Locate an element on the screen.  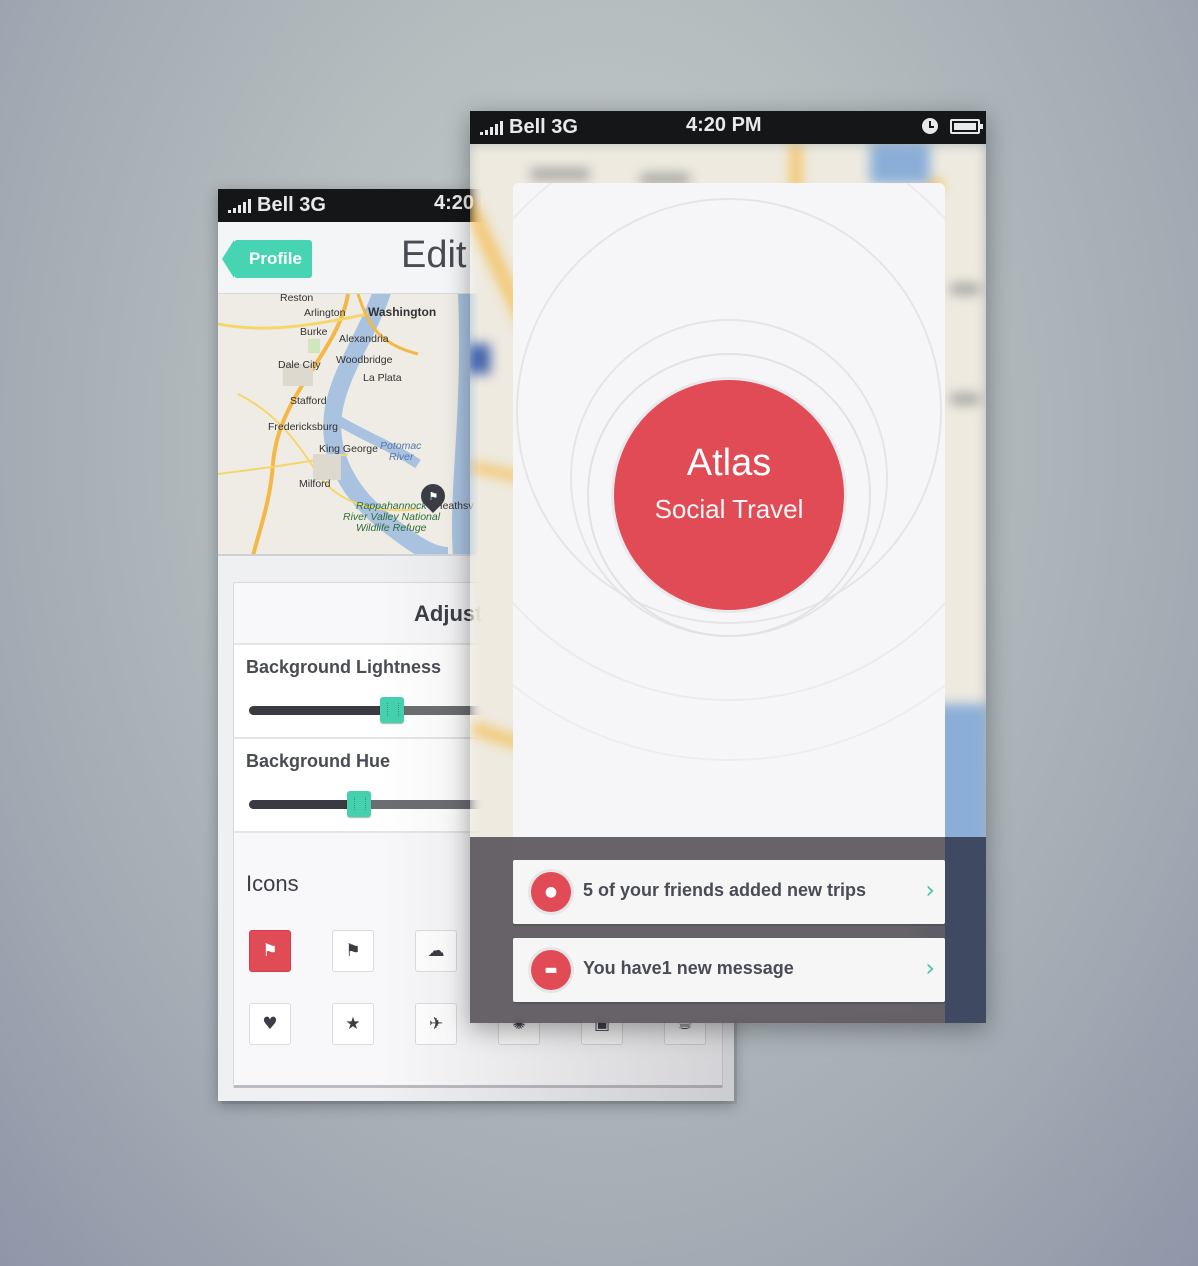
atlas-logo: Atlas Social Travel is located at coordinates (729, 495).